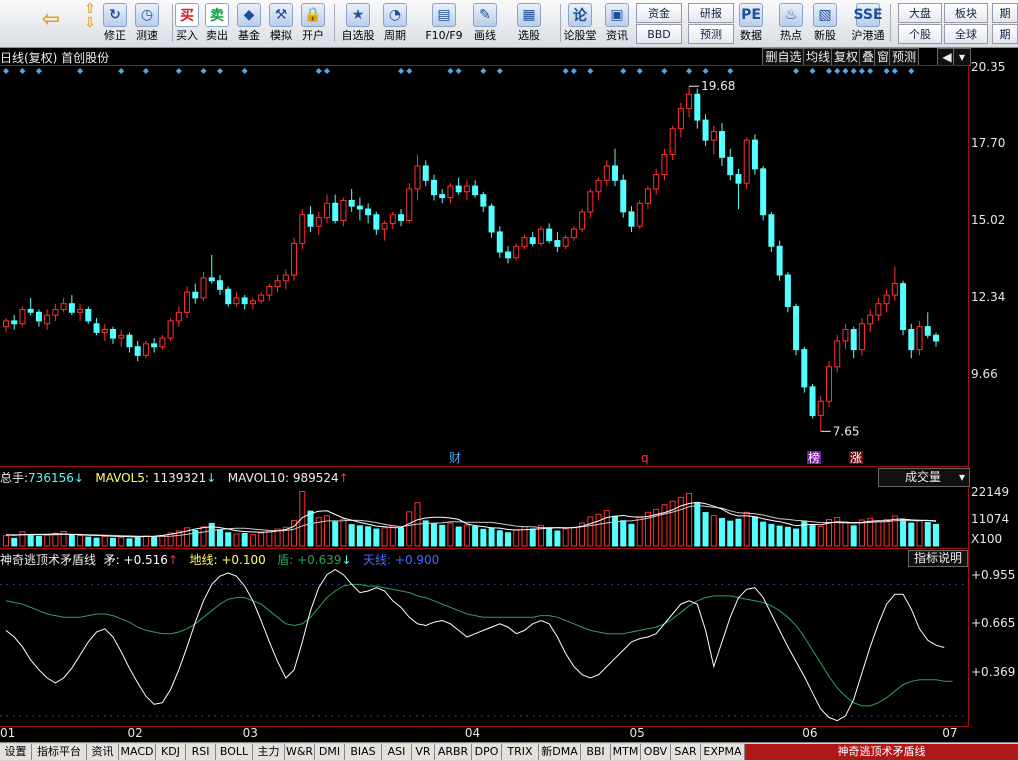 The image size is (1018, 761). I want to click on tab-15: TRIX, so click(520, 752).